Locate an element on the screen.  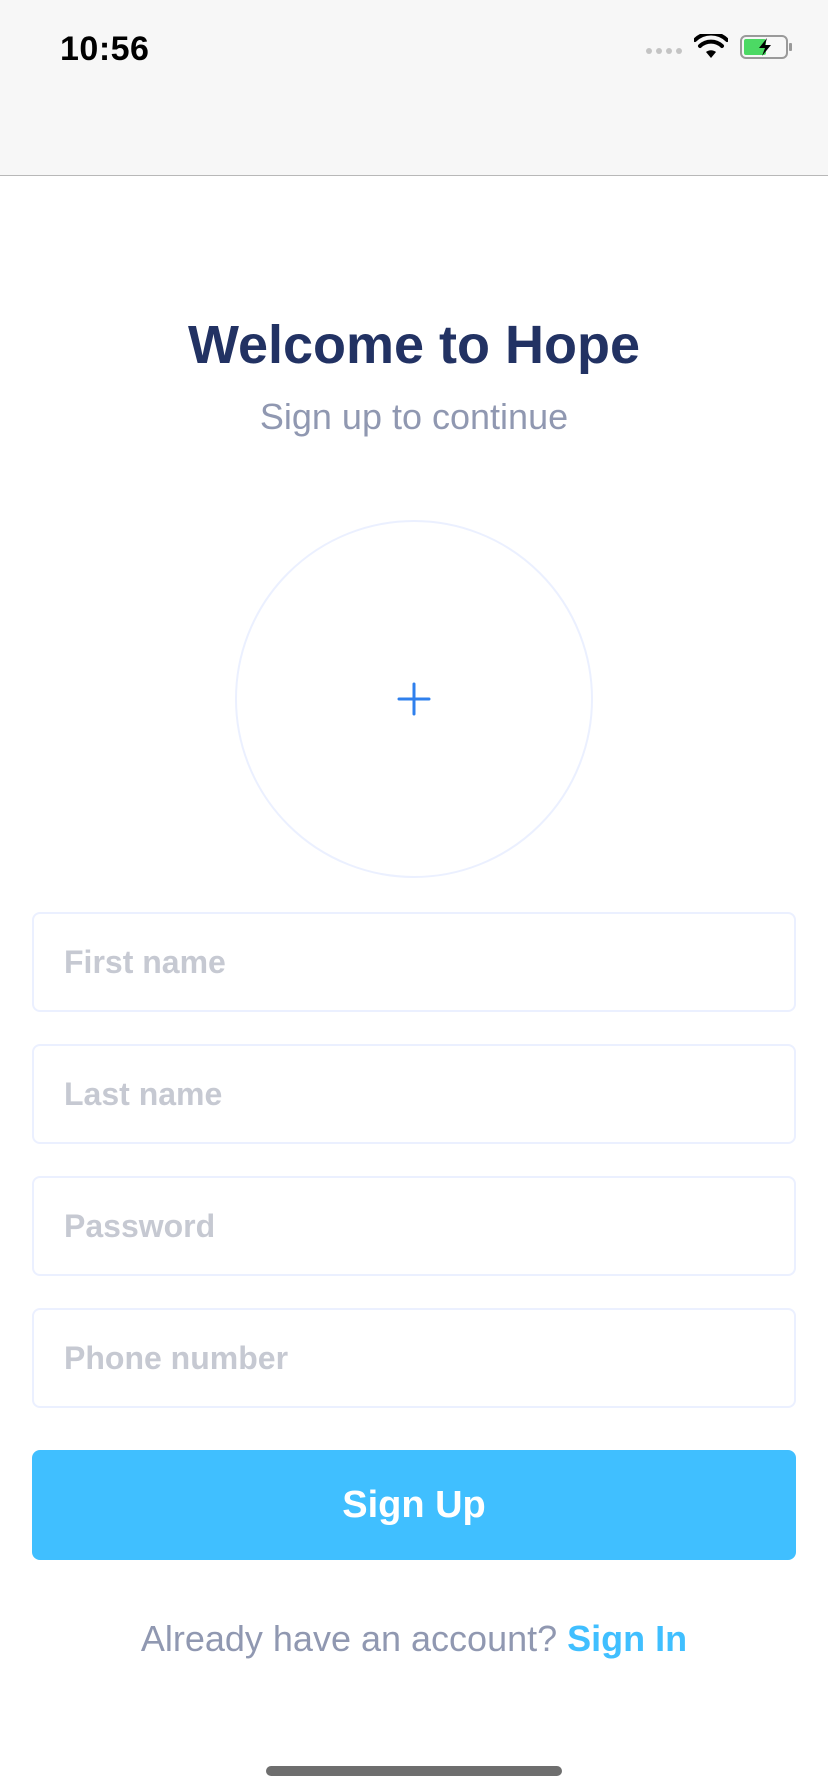
cellular-signal-icon is located at coordinates (664, 51).